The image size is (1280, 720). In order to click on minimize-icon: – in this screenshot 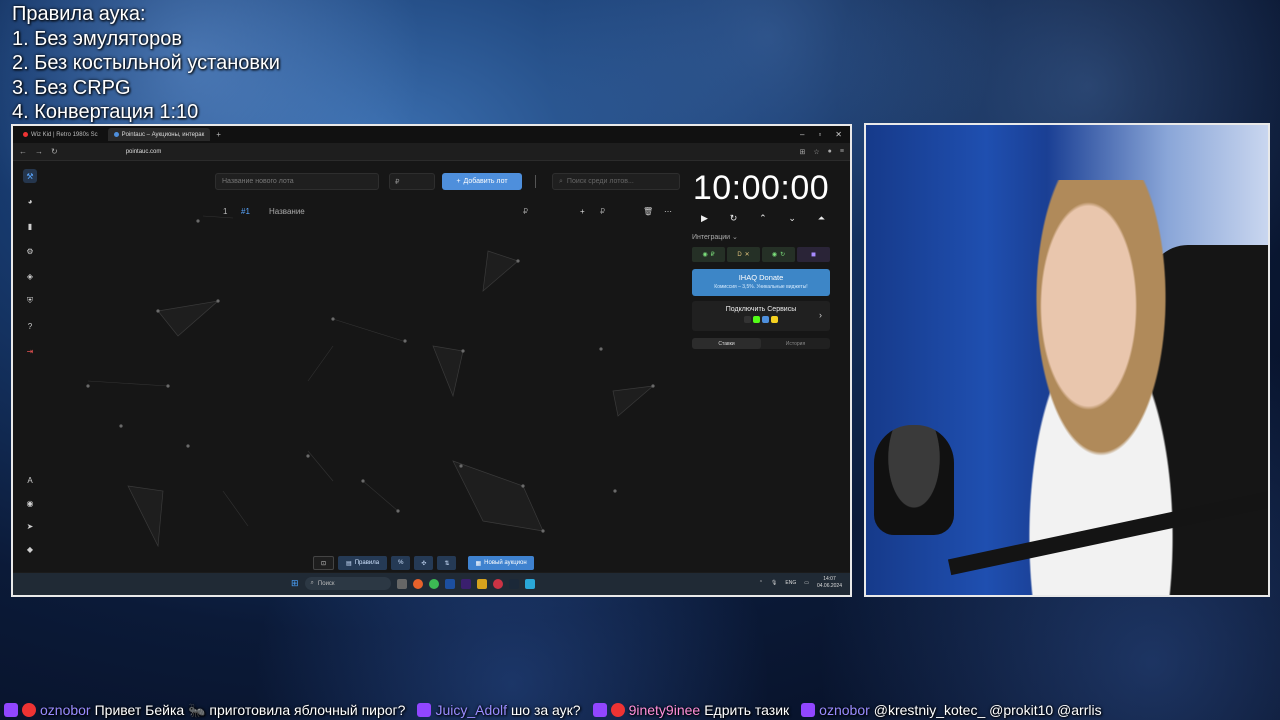, I will do `click(802, 134)`.